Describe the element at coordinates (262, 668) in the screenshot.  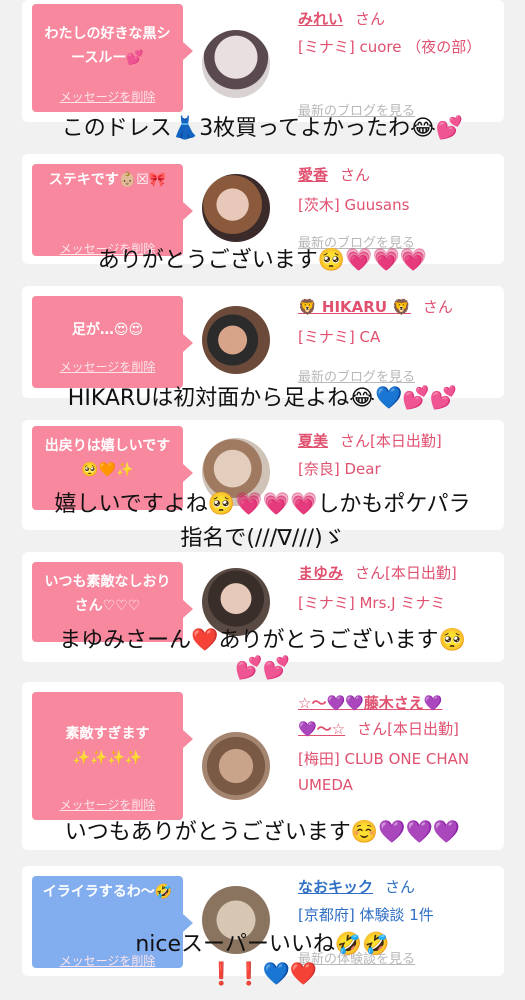
I see `caption-line-2: 💕💕` at that location.